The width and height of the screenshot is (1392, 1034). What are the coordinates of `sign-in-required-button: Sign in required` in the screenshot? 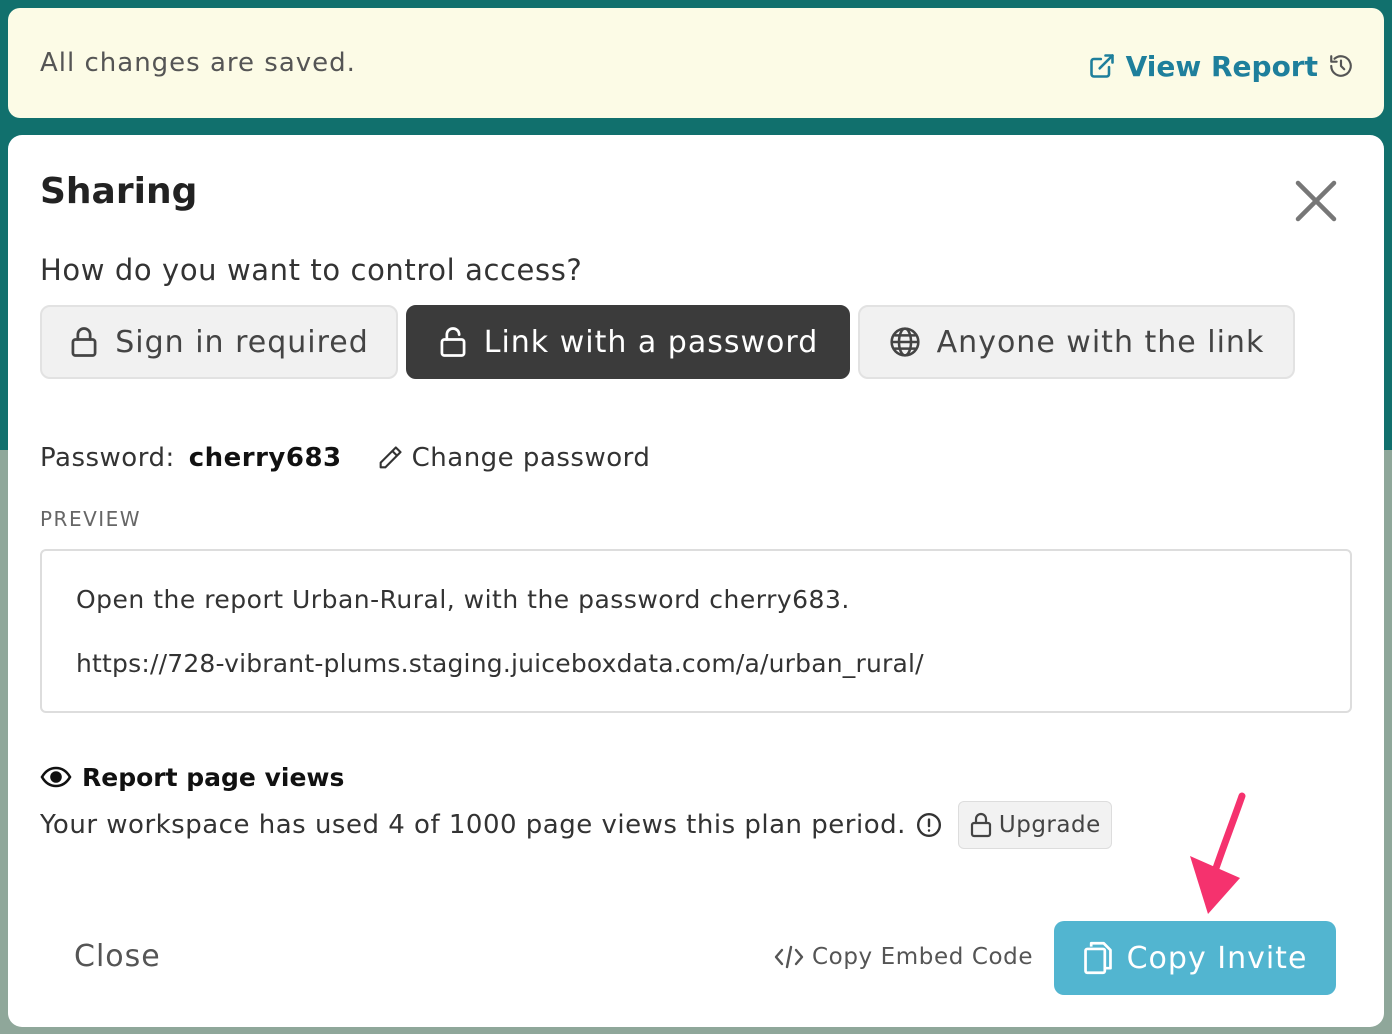 It's located at (219, 342).